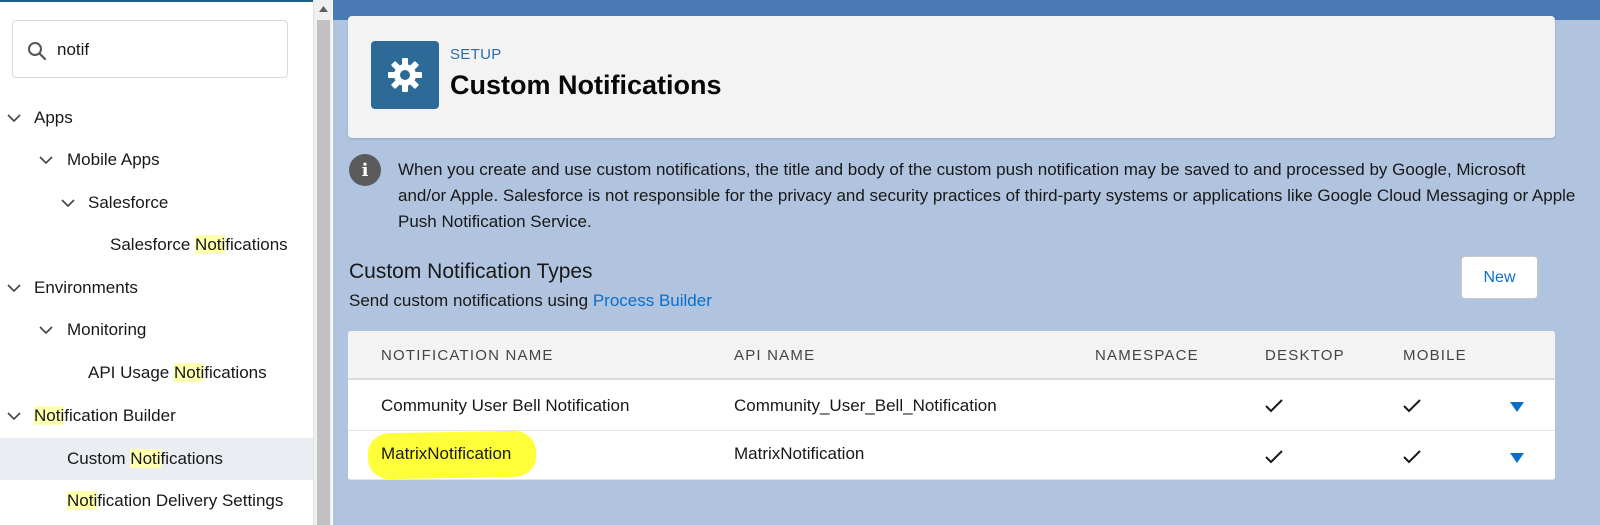 The width and height of the screenshot is (1600, 525). I want to click on tree-item-notification-delivery-settings: Notification Delivery Settings, so click(157, 501).